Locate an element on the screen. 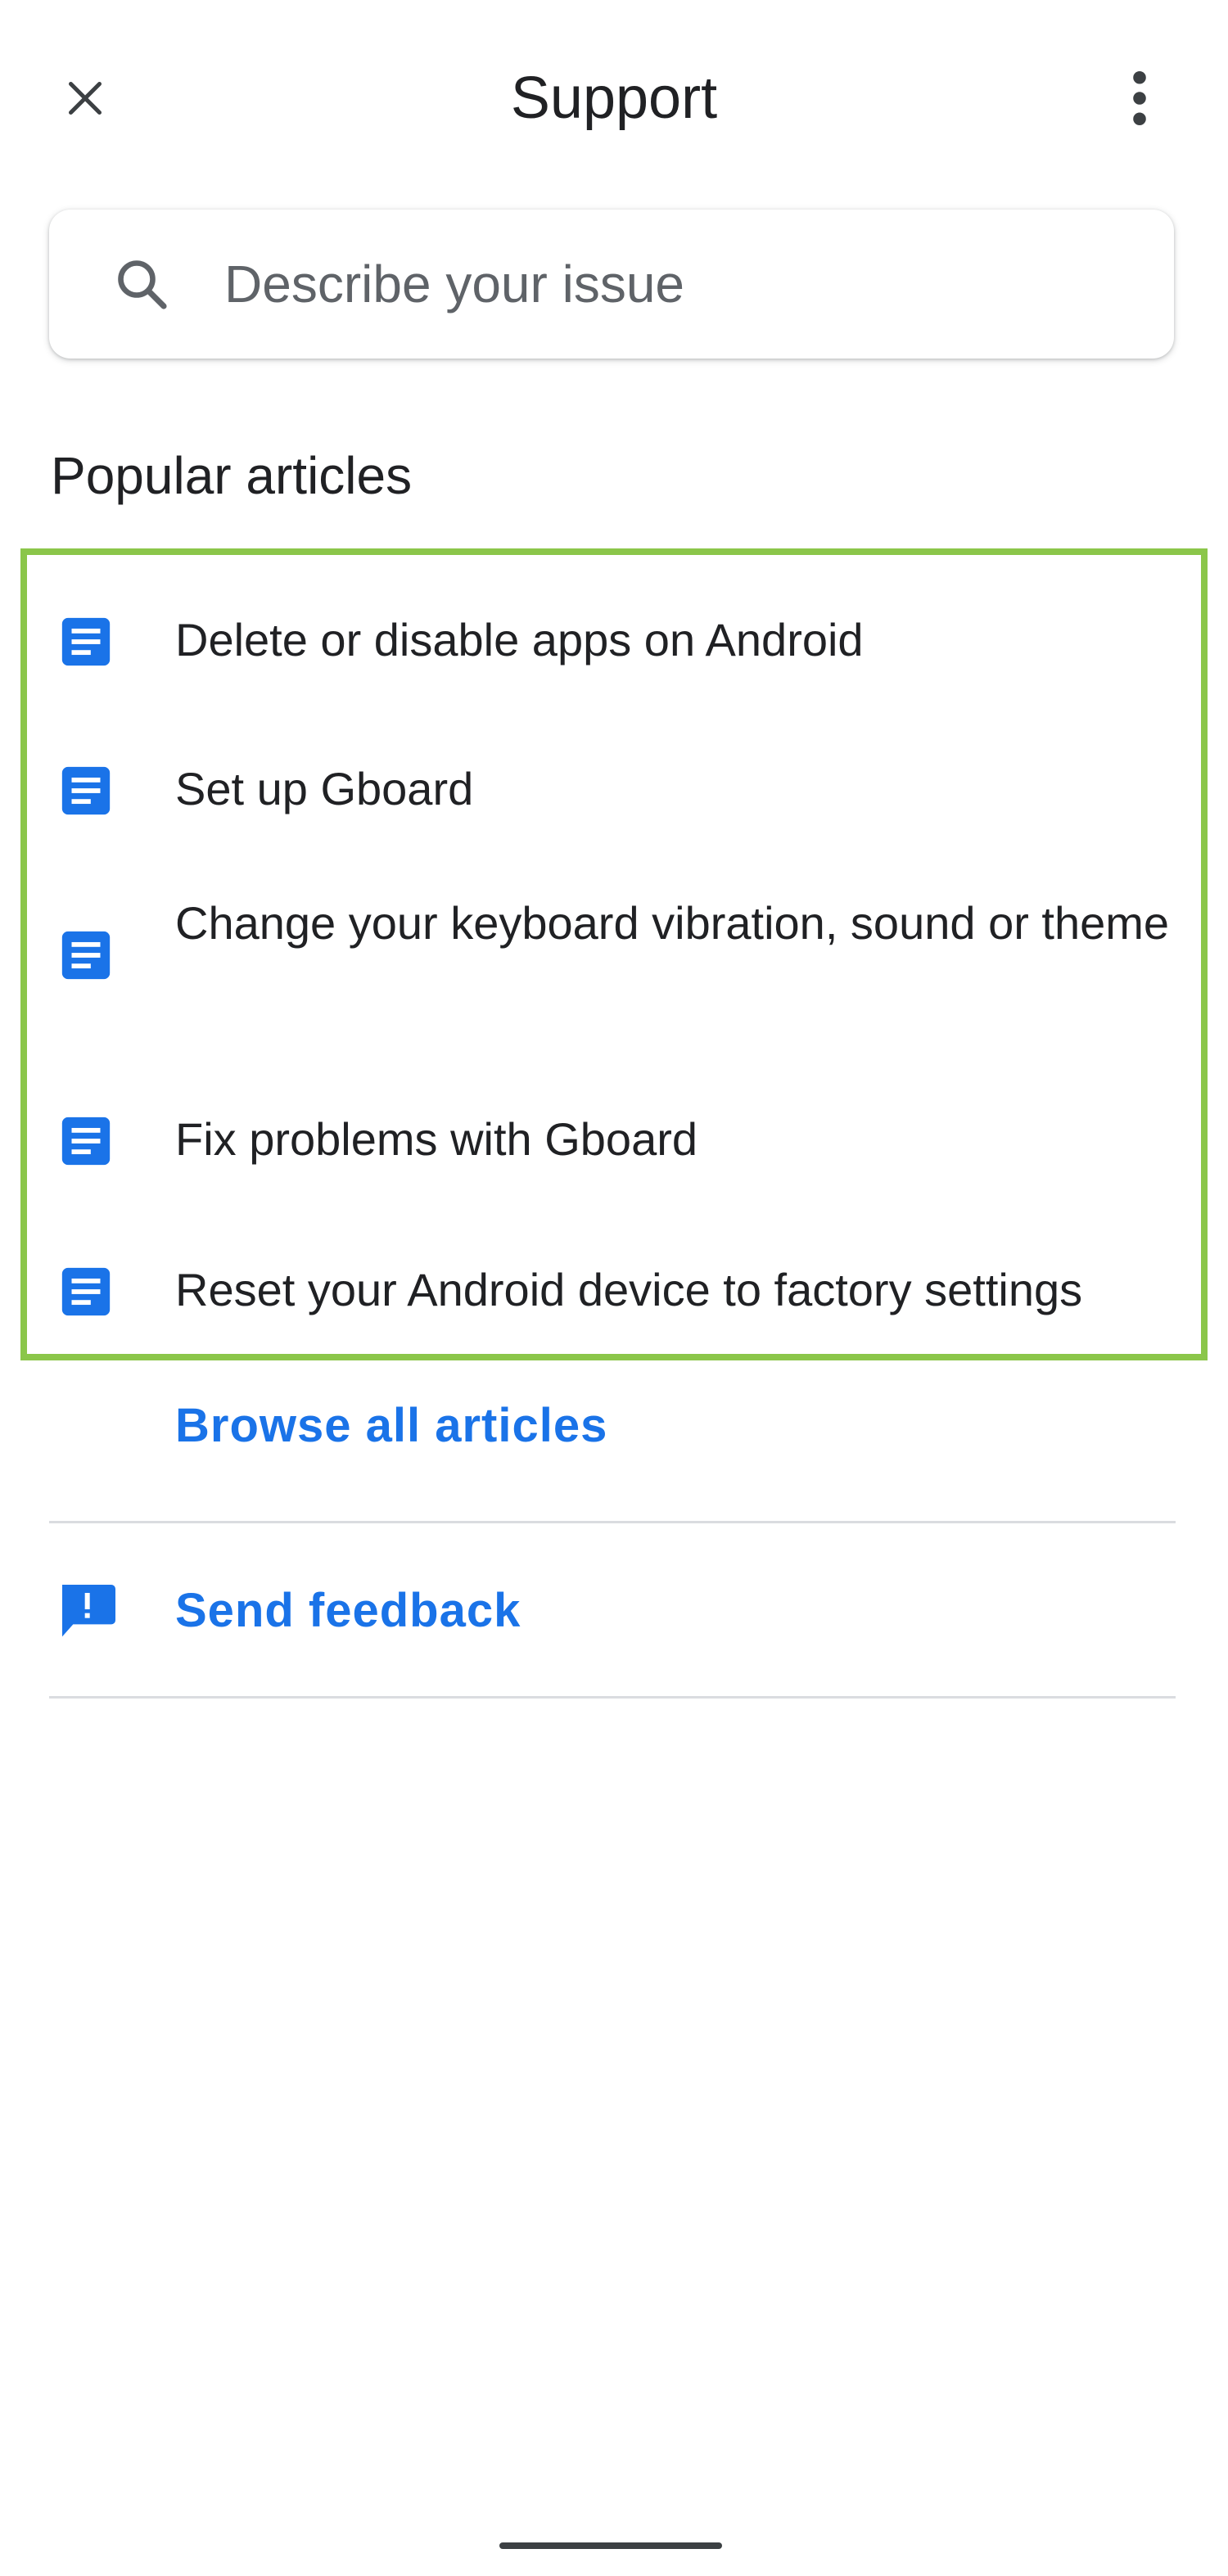 The image size is (1228, 2576). section-heading-popular-articles: Popular articles is located at coordinates (232, 475).